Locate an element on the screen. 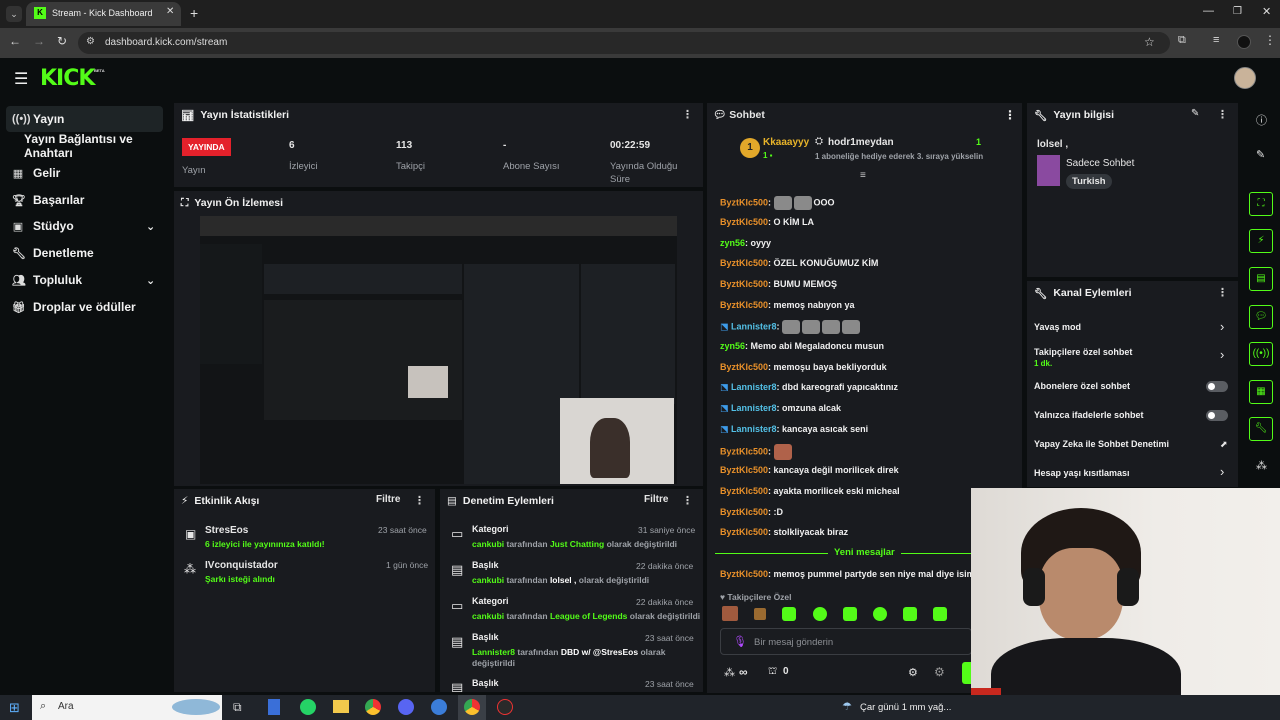 The width and height of the screenshot is (1280, 720). taskbar-search: ⌕ Ara is located at coordinates (127, 707).